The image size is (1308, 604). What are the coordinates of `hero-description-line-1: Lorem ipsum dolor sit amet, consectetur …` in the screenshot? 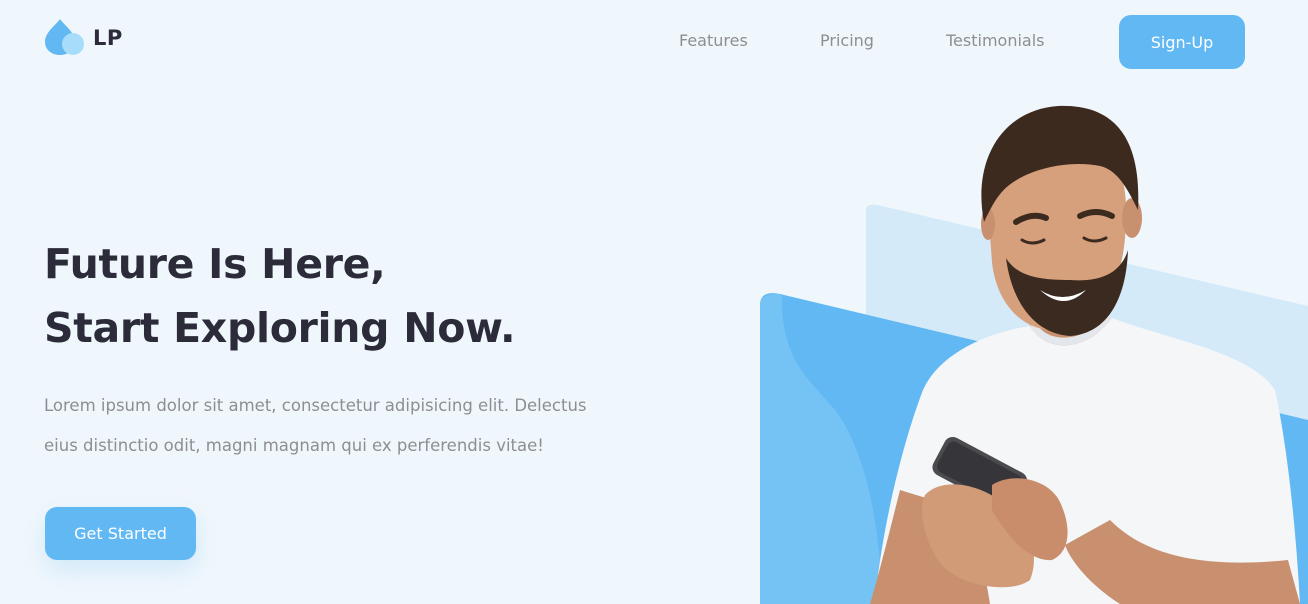 It's located at (315, 405).